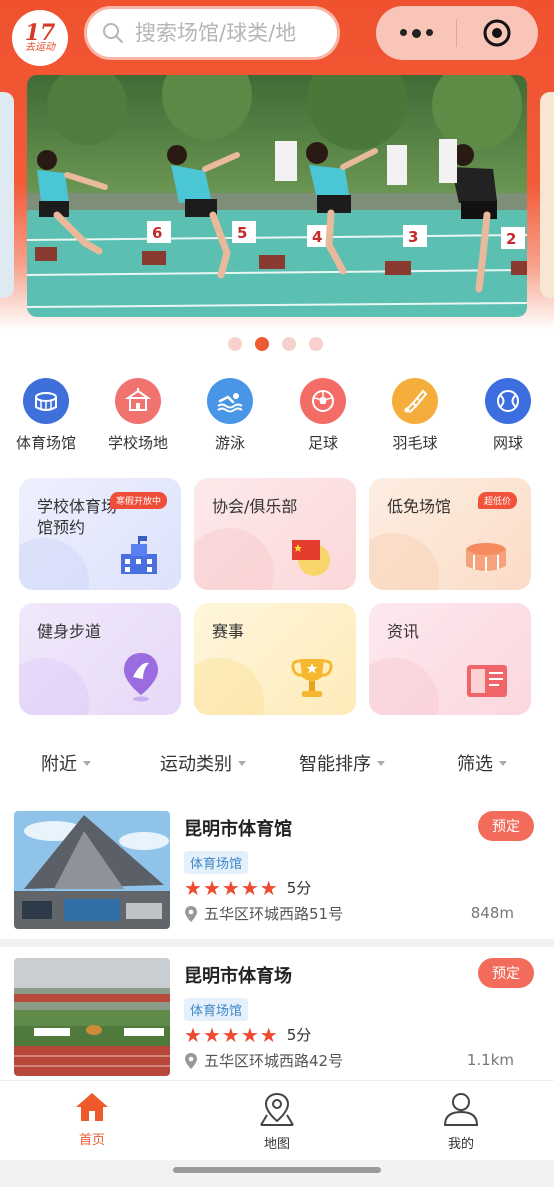 This screenshot has height=1187, width=554. What do you see at coordinates (262, 344) in the screenshot?
I see `pager-dot-active` at bounding box center [262, 344].